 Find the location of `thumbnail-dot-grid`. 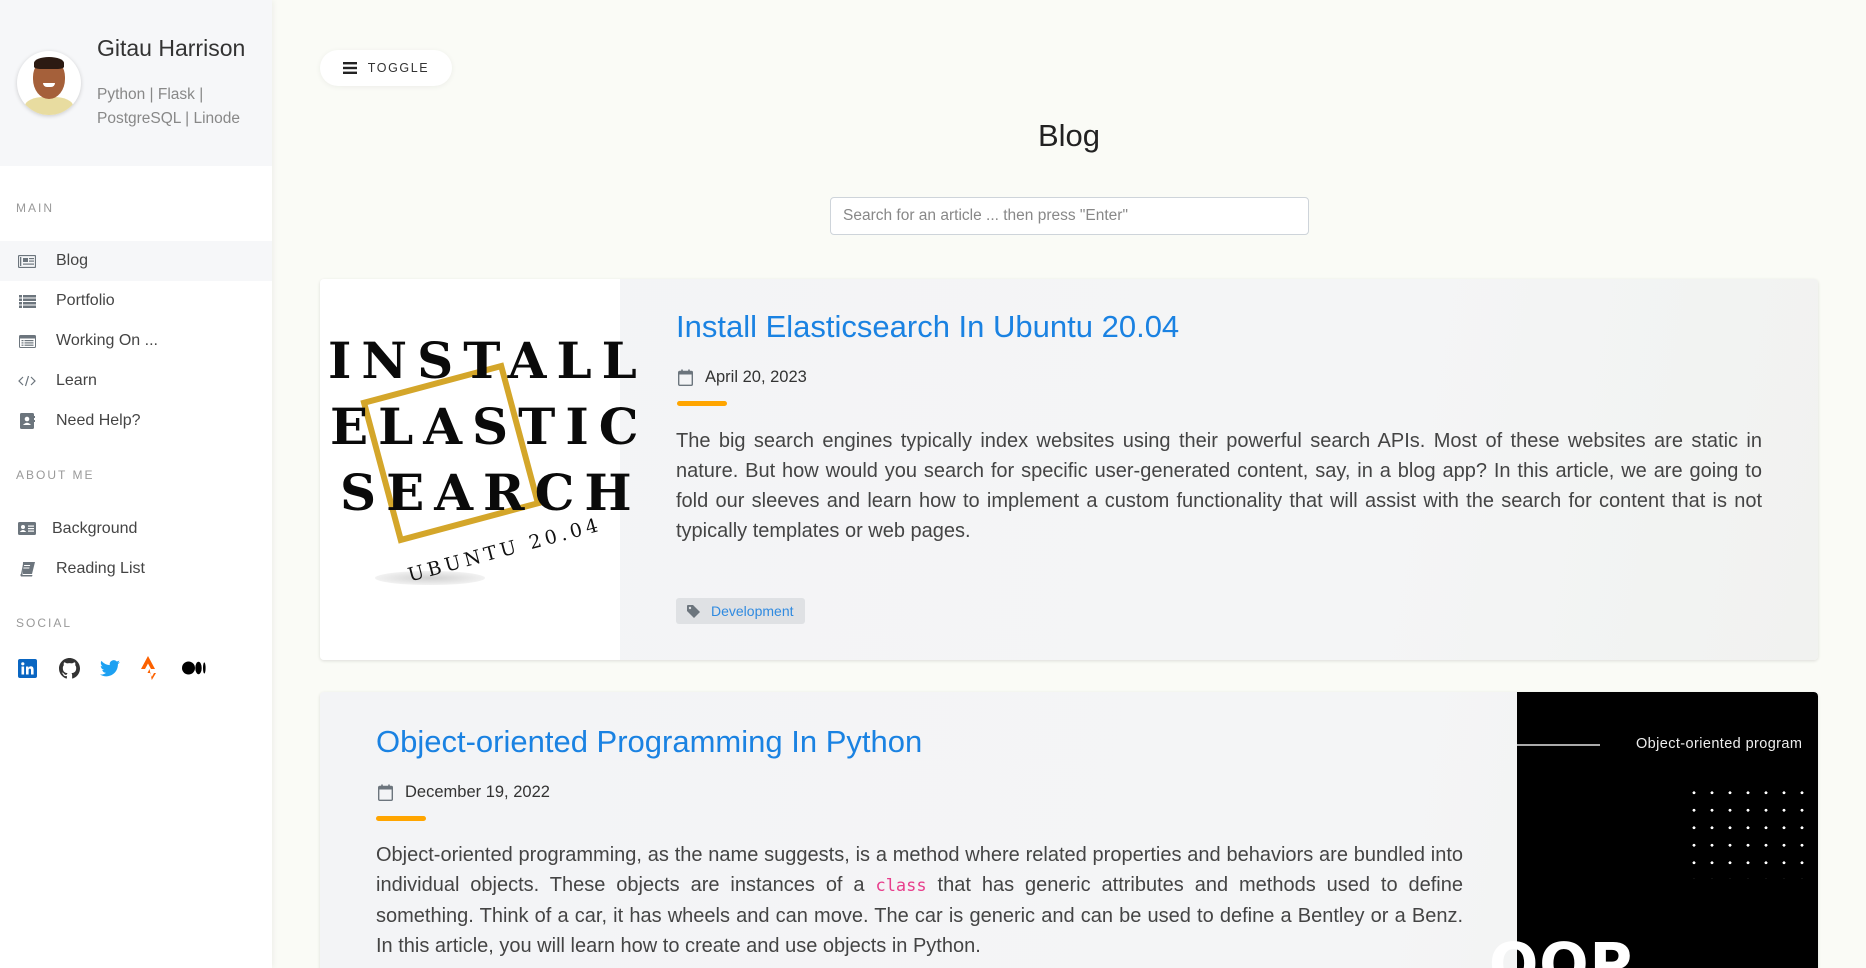

thumbnail-dot-grid is located at coordinates (1751, 831).